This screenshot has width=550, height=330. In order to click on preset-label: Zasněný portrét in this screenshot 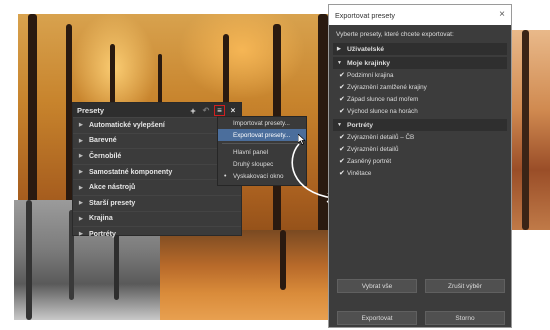, I will do `click(369, 161)`.